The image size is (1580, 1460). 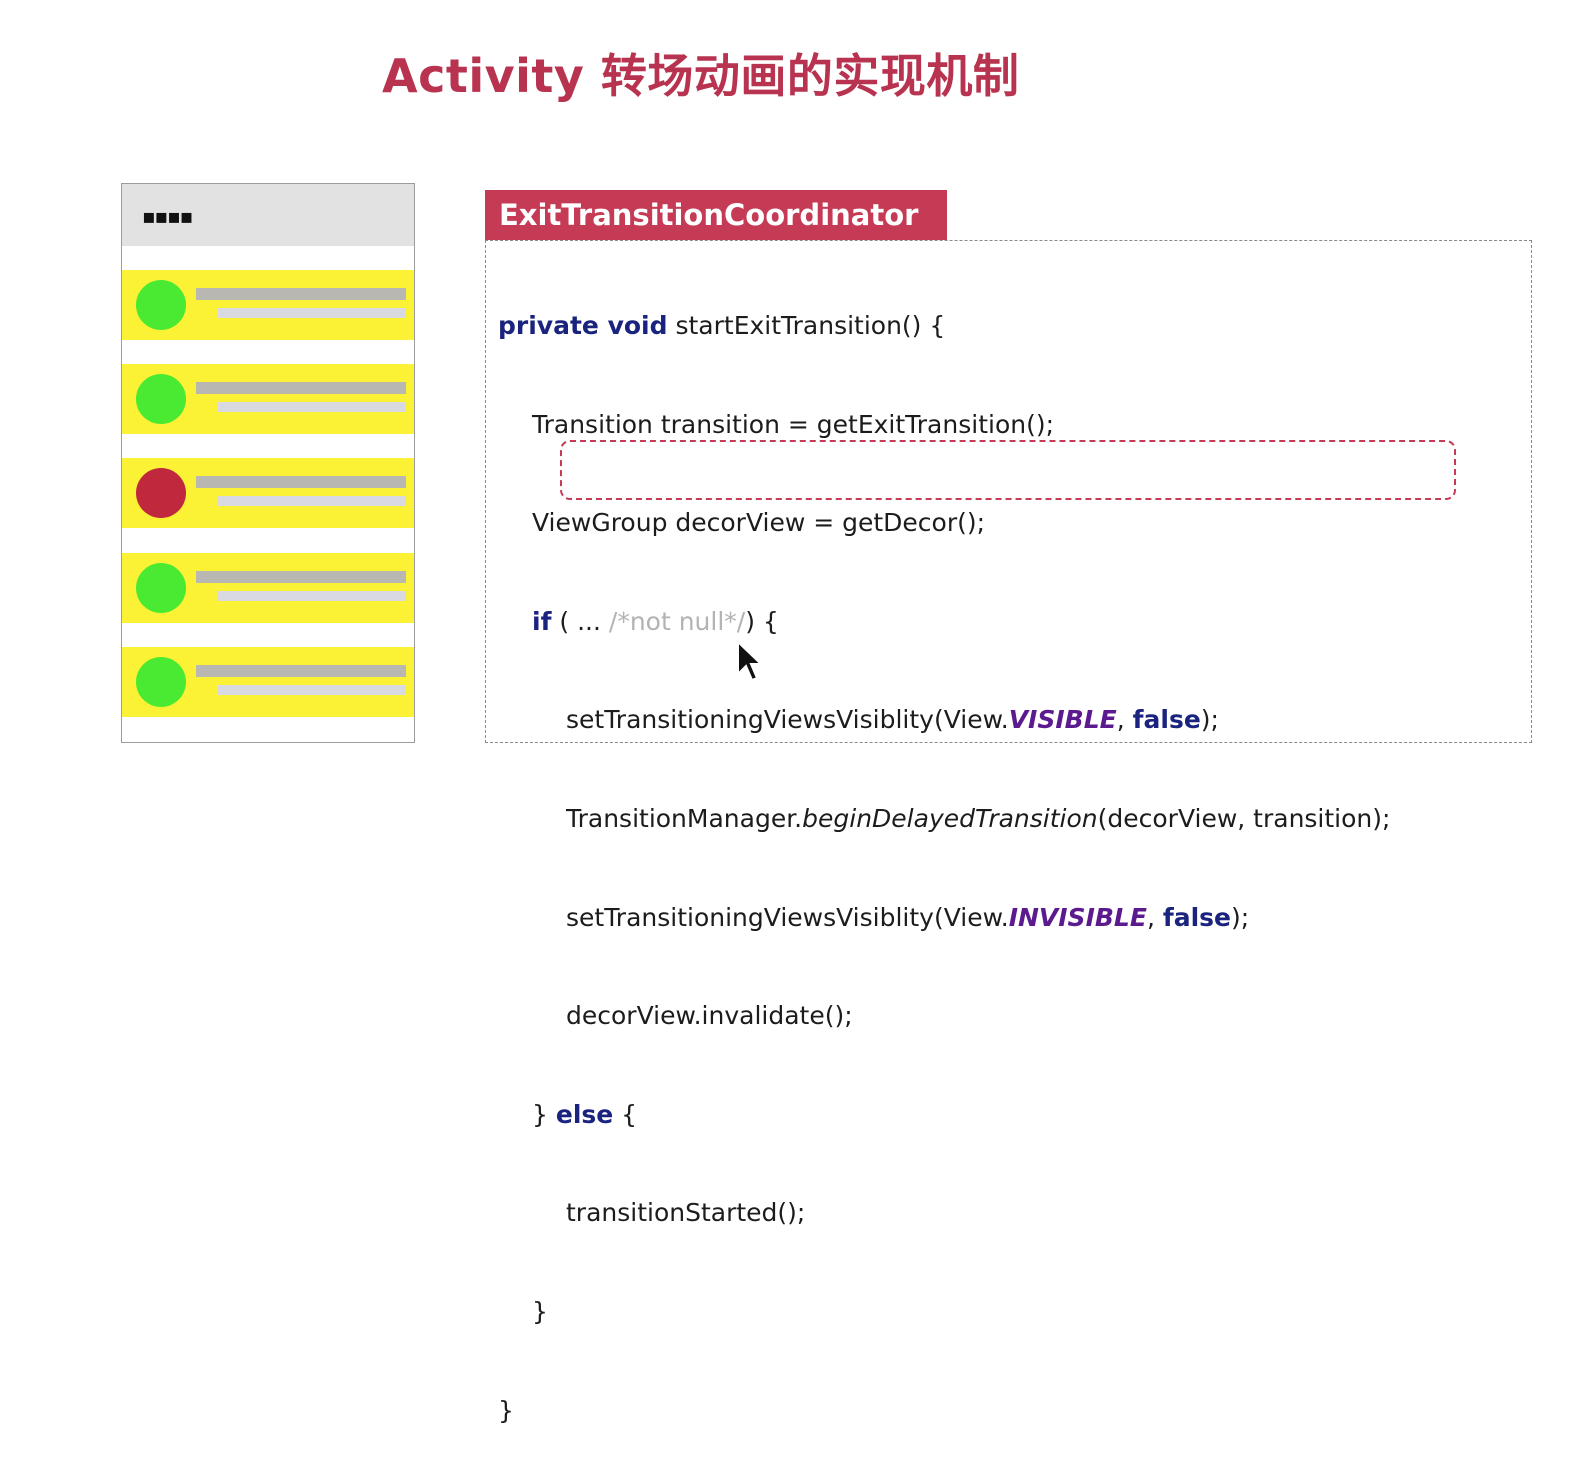 What do you see at coordinates (1077, 917) in the screenshot?
I see `code-constant: INVISIBLE` at bounding box center [1077, 917].